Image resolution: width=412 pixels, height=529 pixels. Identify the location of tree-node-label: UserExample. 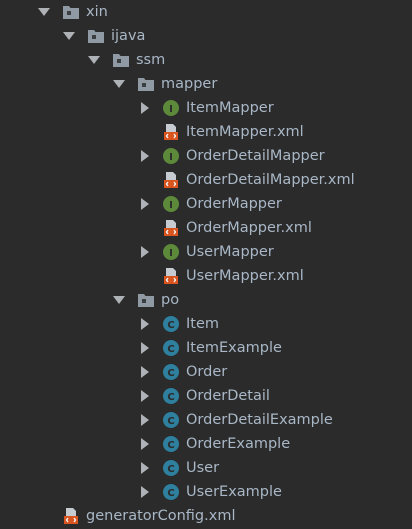
(234, 492).